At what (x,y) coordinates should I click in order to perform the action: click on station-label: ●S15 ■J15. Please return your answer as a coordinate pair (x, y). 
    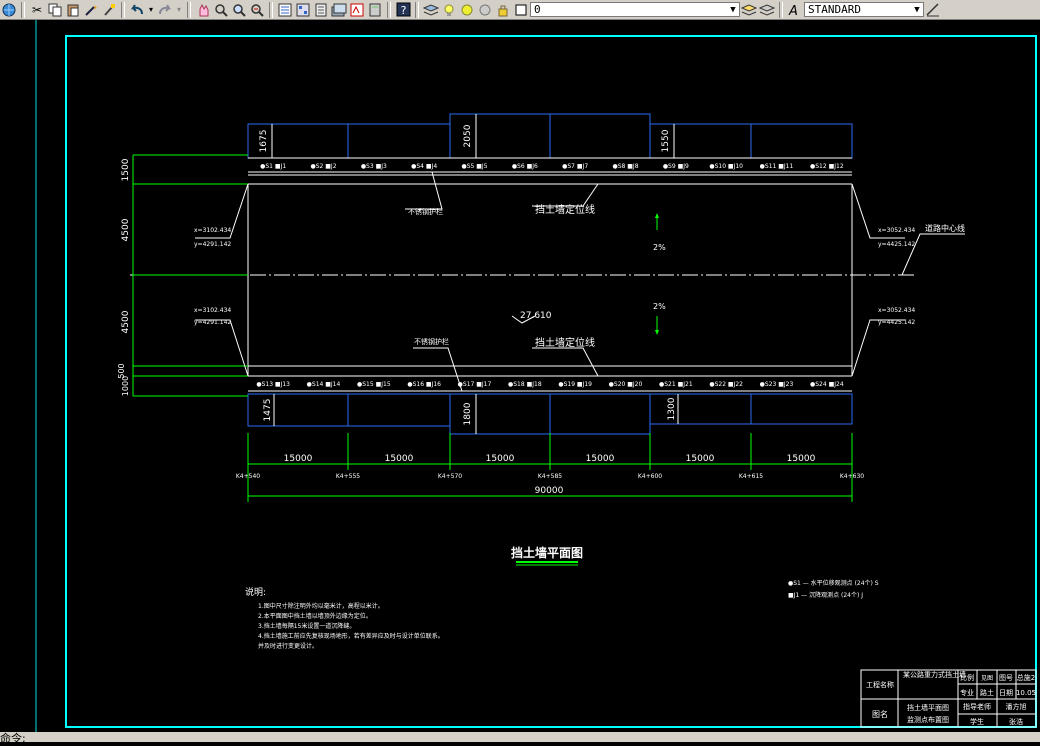
    Looking at the image, I should click on (374, 384).